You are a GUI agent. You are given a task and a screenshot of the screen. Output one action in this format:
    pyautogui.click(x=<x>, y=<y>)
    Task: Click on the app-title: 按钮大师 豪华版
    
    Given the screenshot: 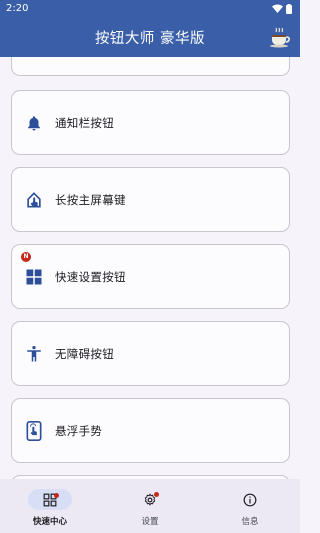 What is the action you would take?
    pyautogui.click(x=150, y=38)
    